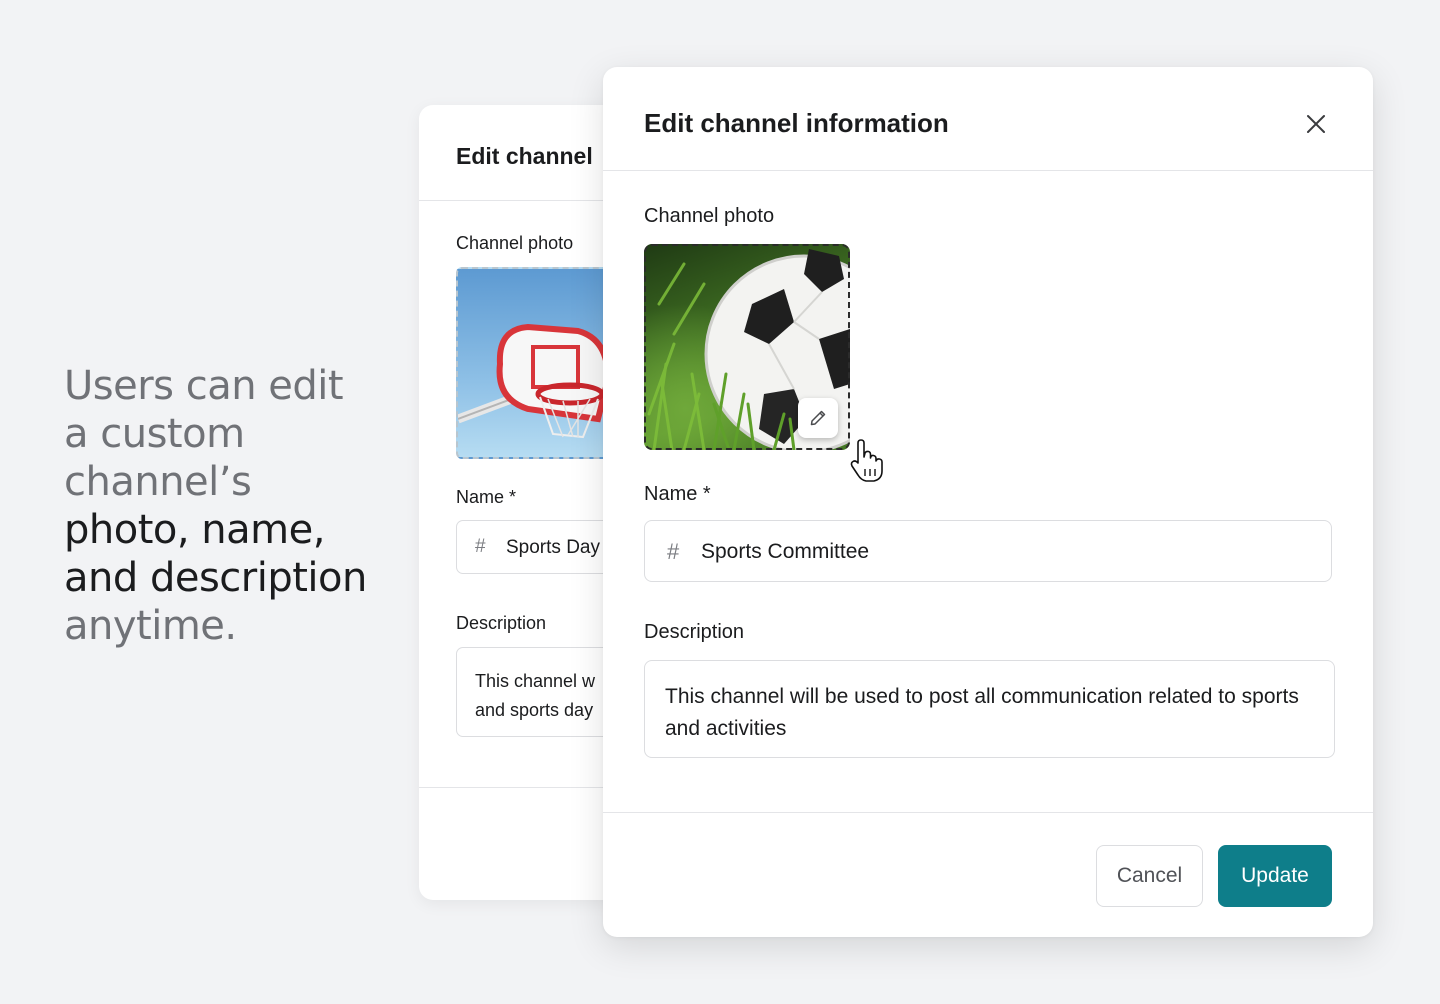  What do you see at coordinates (1149, 876) in the screenshot?
I see `cancel-button: Cancel` at bounding box center [1149, 876].